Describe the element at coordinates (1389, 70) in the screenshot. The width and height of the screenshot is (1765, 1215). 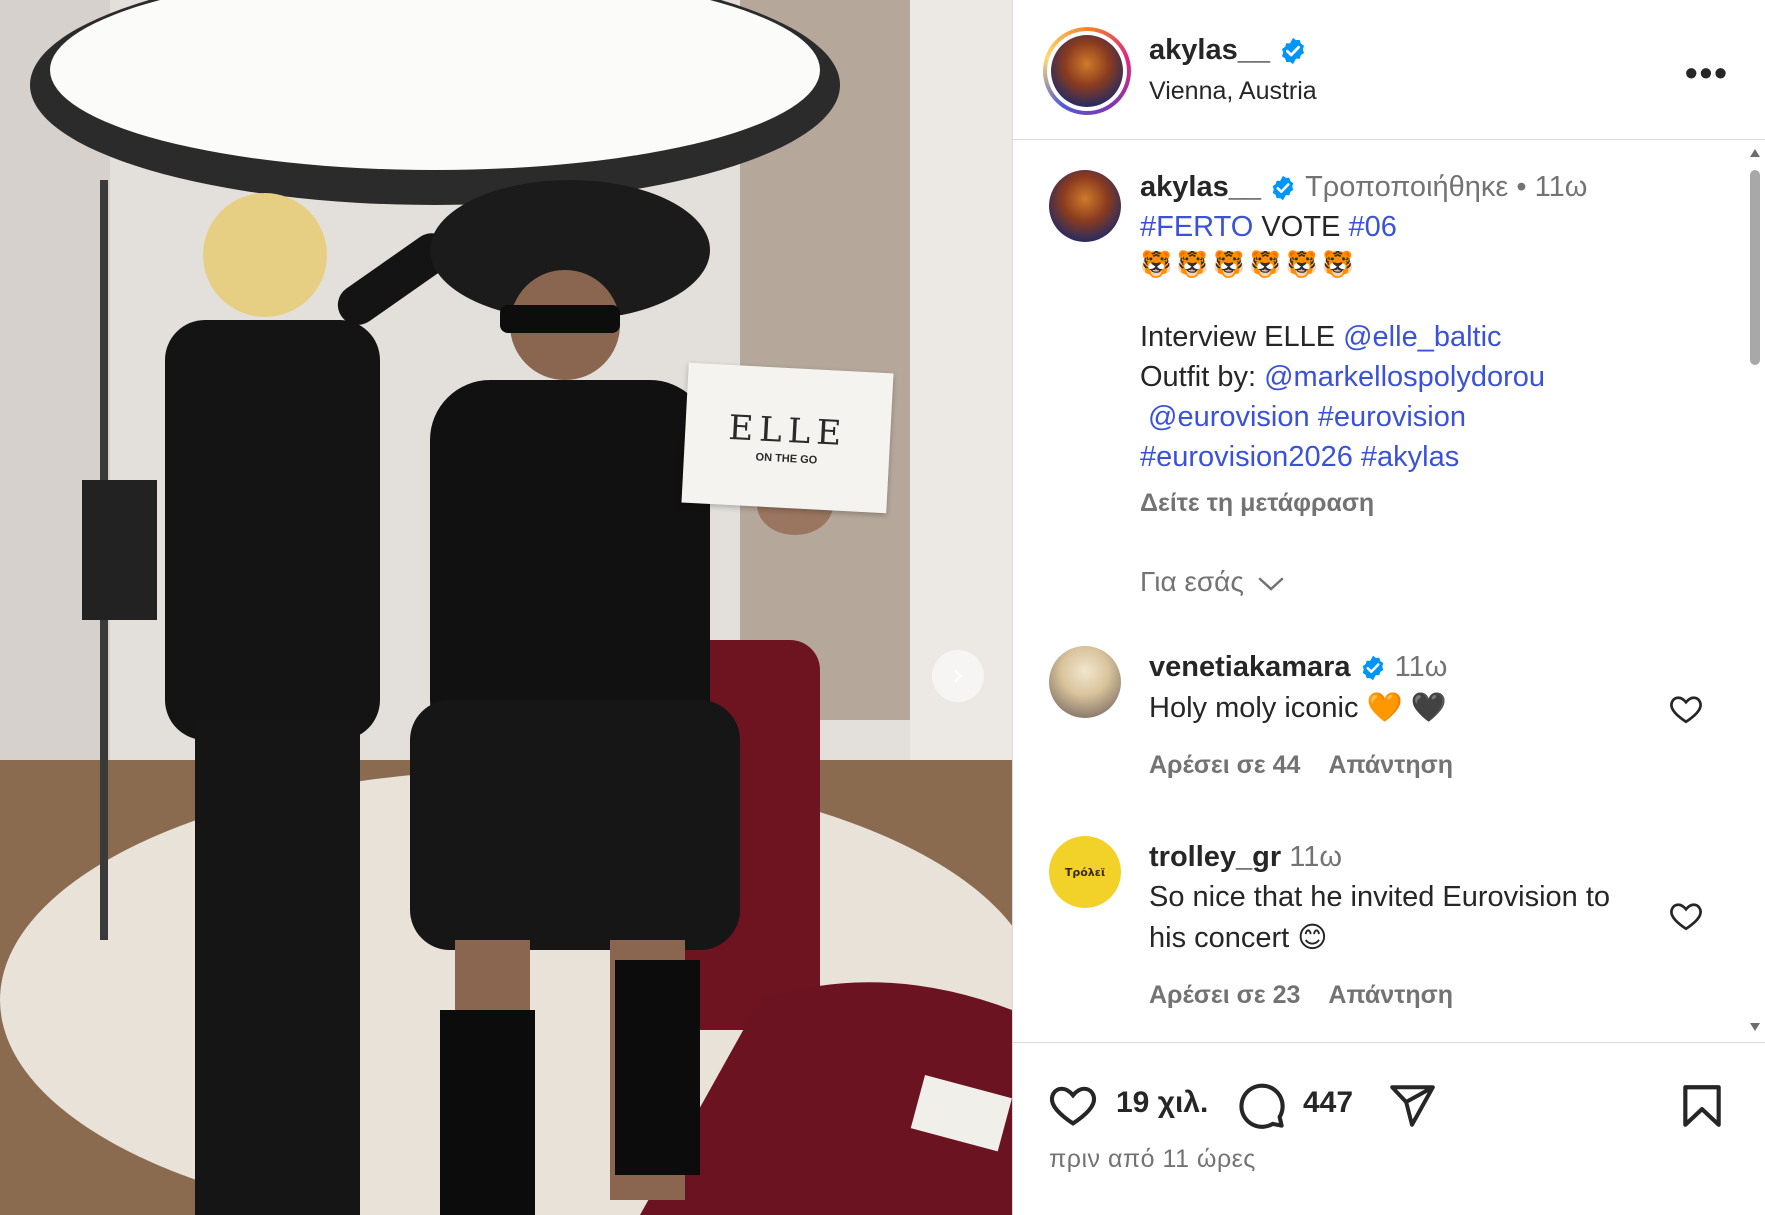
I see `post-header: akylas__ Vienna, Austria •••` at that location.